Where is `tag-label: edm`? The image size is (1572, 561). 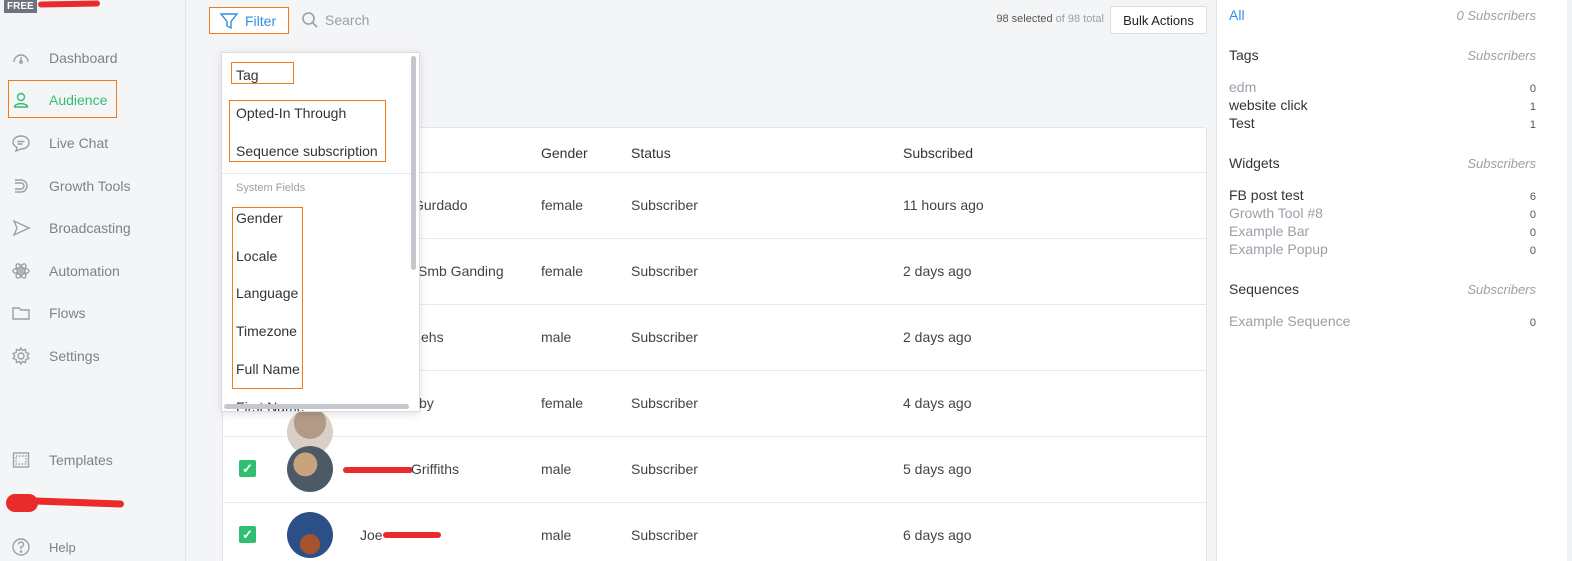
tag-label: edm is located at coordinates (1242, 87).